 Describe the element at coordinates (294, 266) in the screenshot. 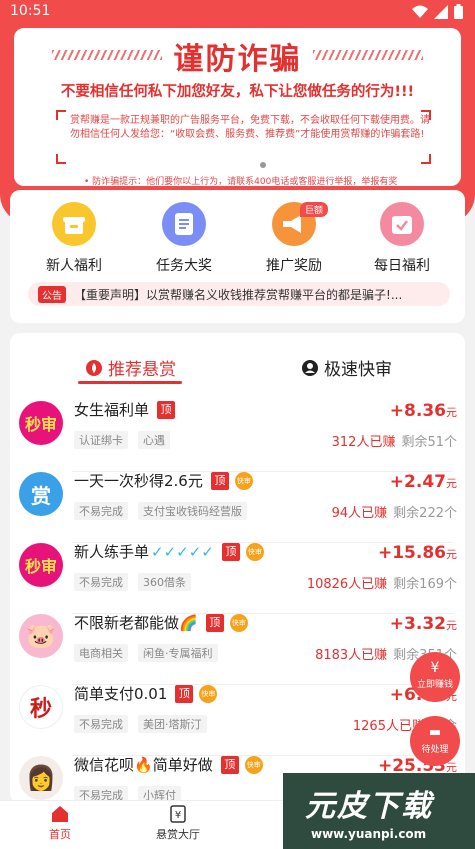

I see `menu-label: 推广奖励` at that location.